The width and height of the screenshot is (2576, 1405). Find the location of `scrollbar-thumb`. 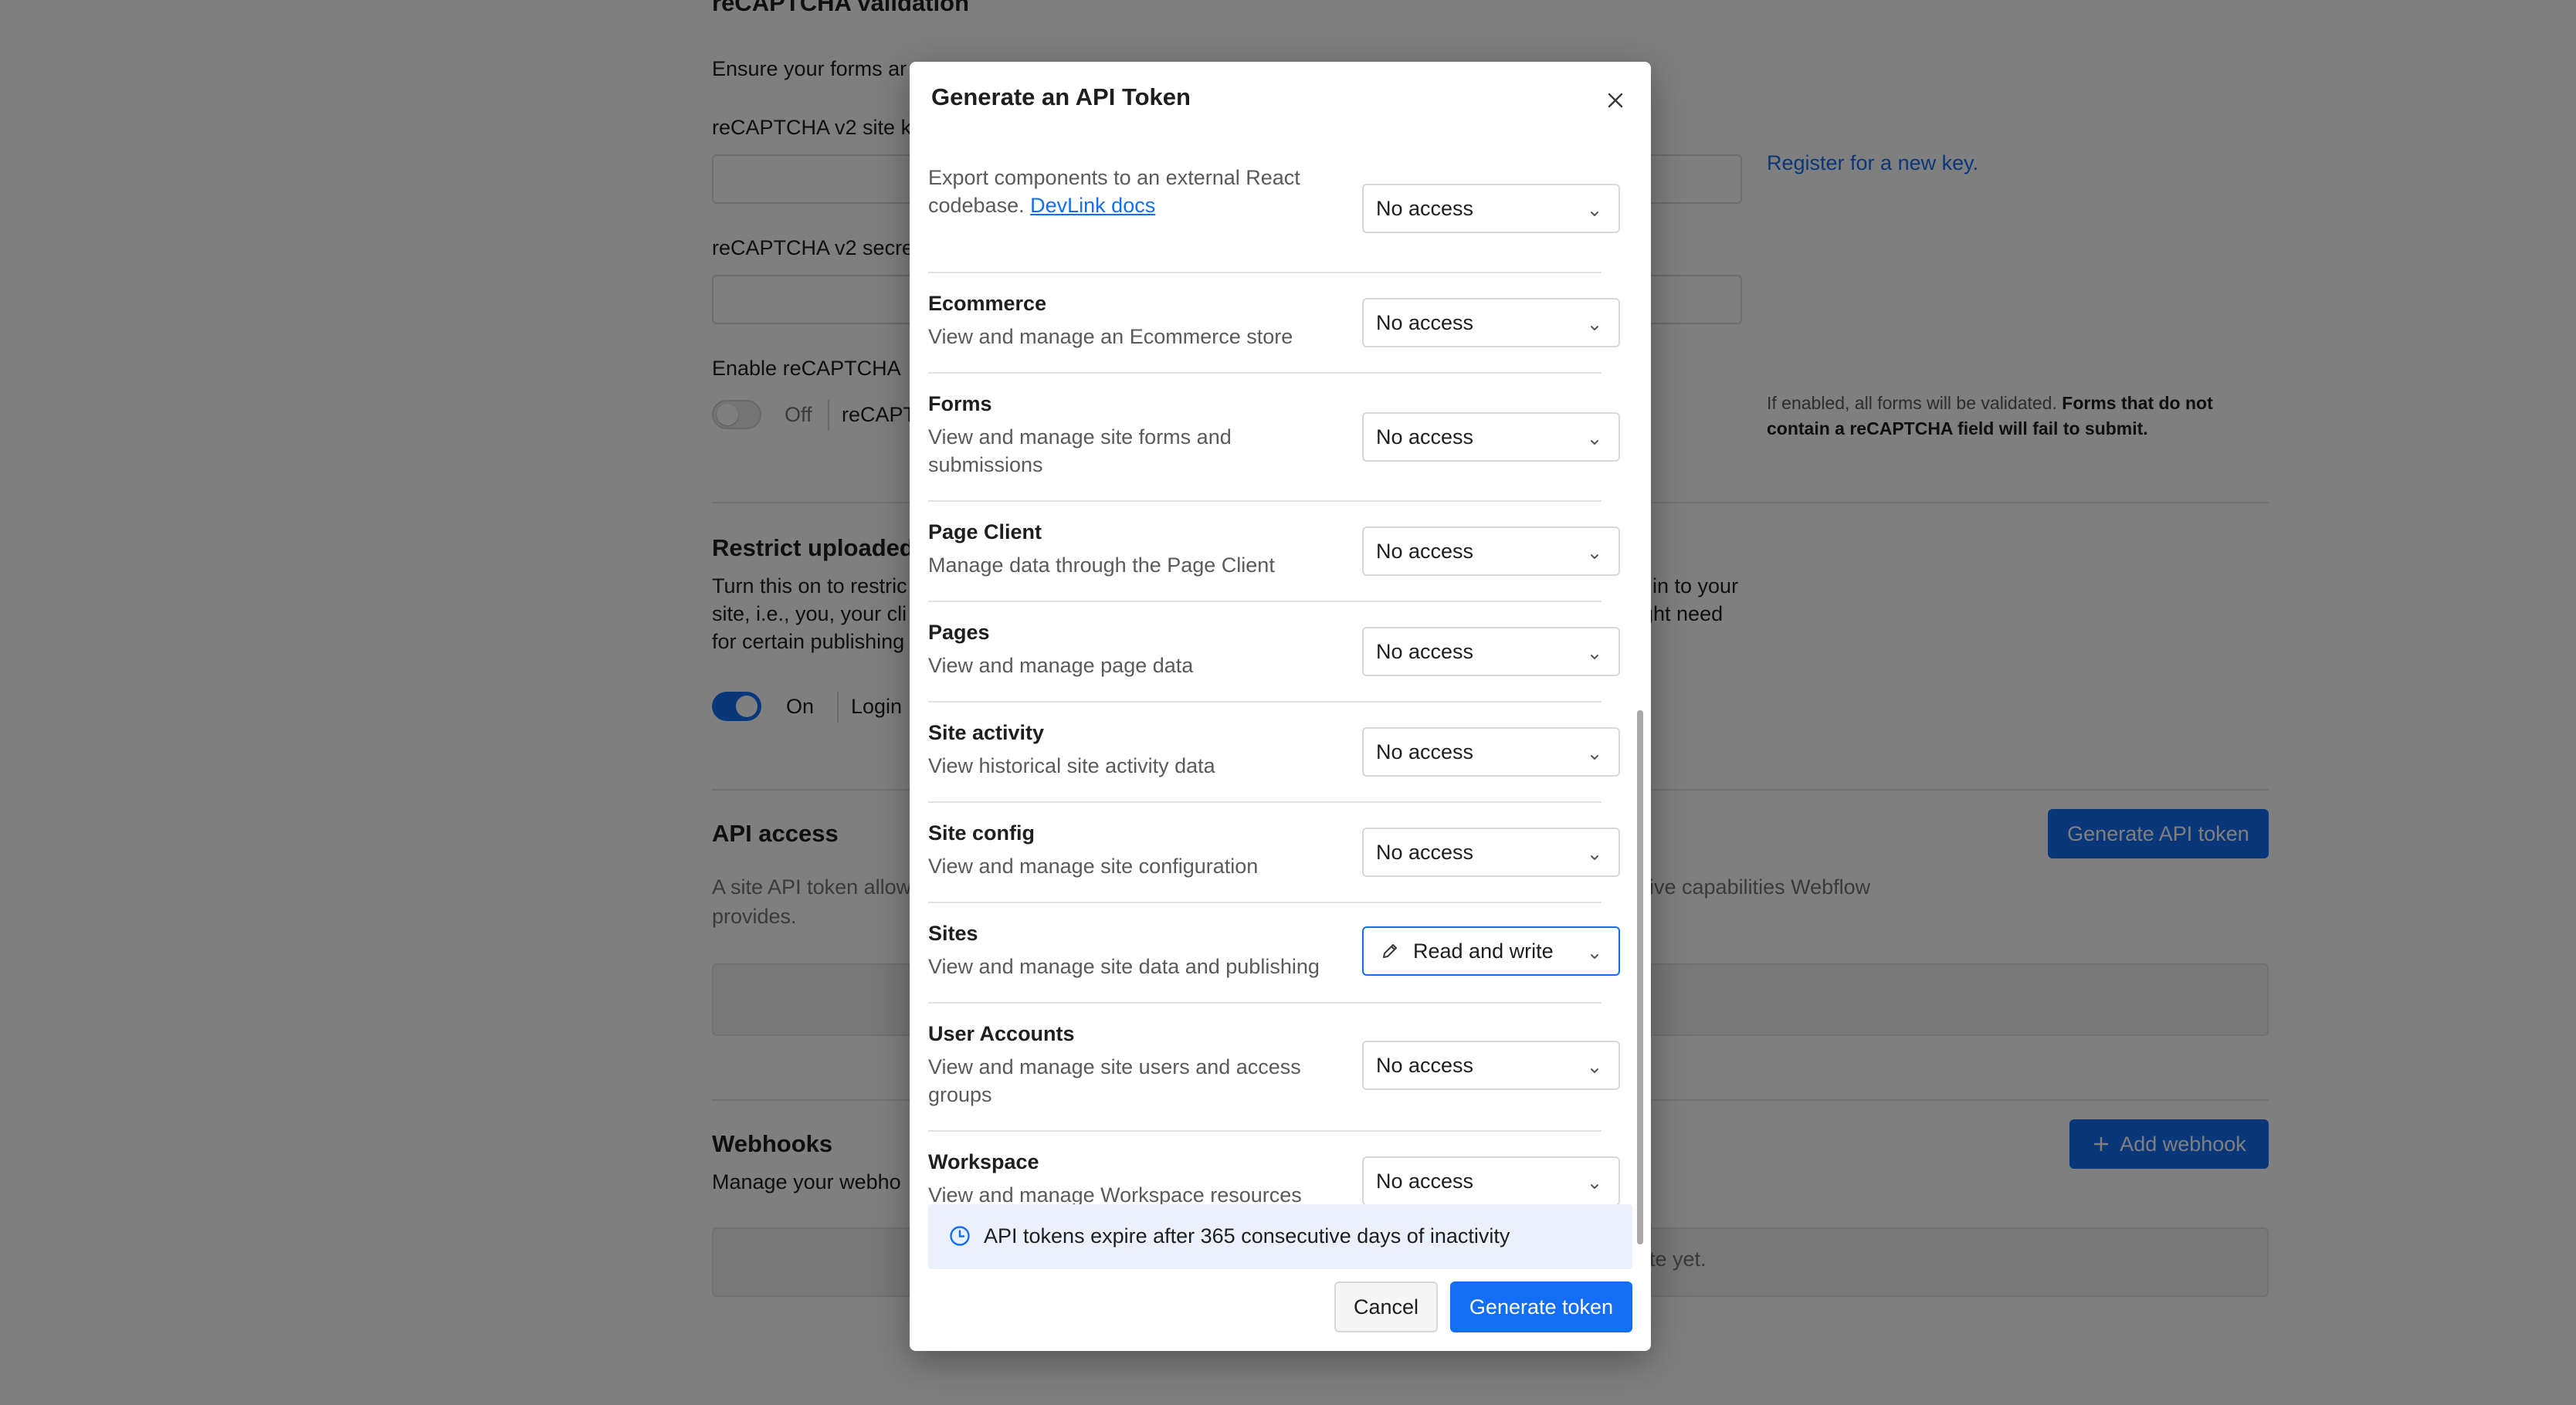

scrollbar-thumb is located at coordinates (1640, 977).